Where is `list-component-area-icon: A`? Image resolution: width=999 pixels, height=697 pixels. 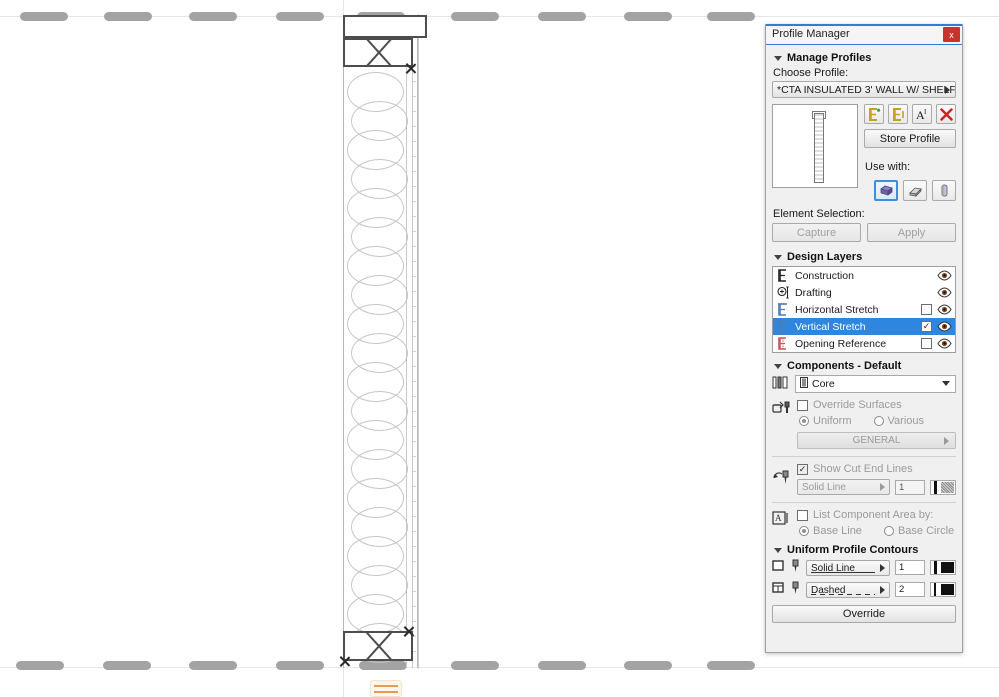 list-component-area-icon: A is located at coordinates (782, 519).